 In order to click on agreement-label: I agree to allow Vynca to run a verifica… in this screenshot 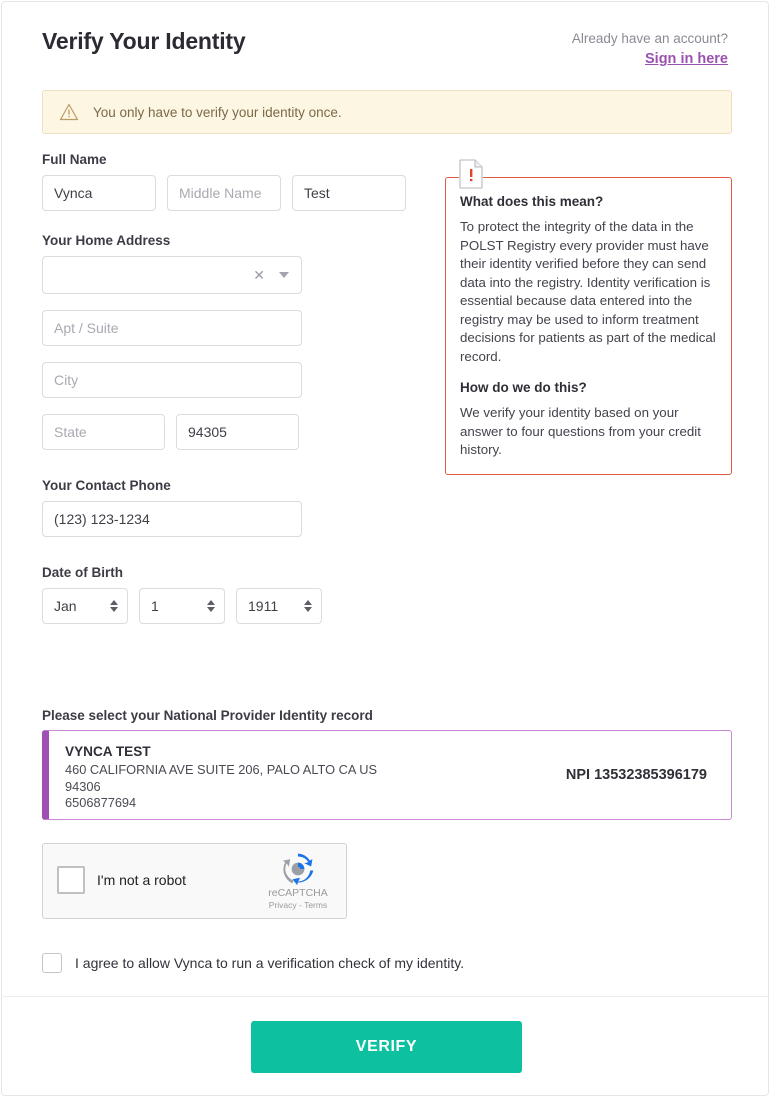, I will do `click(270, 963)`.